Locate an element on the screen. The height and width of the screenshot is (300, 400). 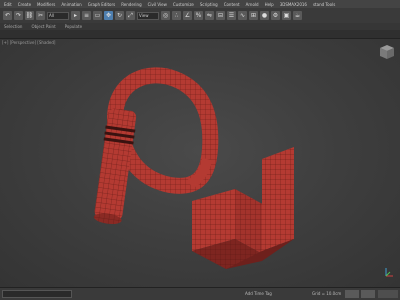
status-bar: Add Time Tag Grid = 10.0cm is located at coordinates (200, 293).